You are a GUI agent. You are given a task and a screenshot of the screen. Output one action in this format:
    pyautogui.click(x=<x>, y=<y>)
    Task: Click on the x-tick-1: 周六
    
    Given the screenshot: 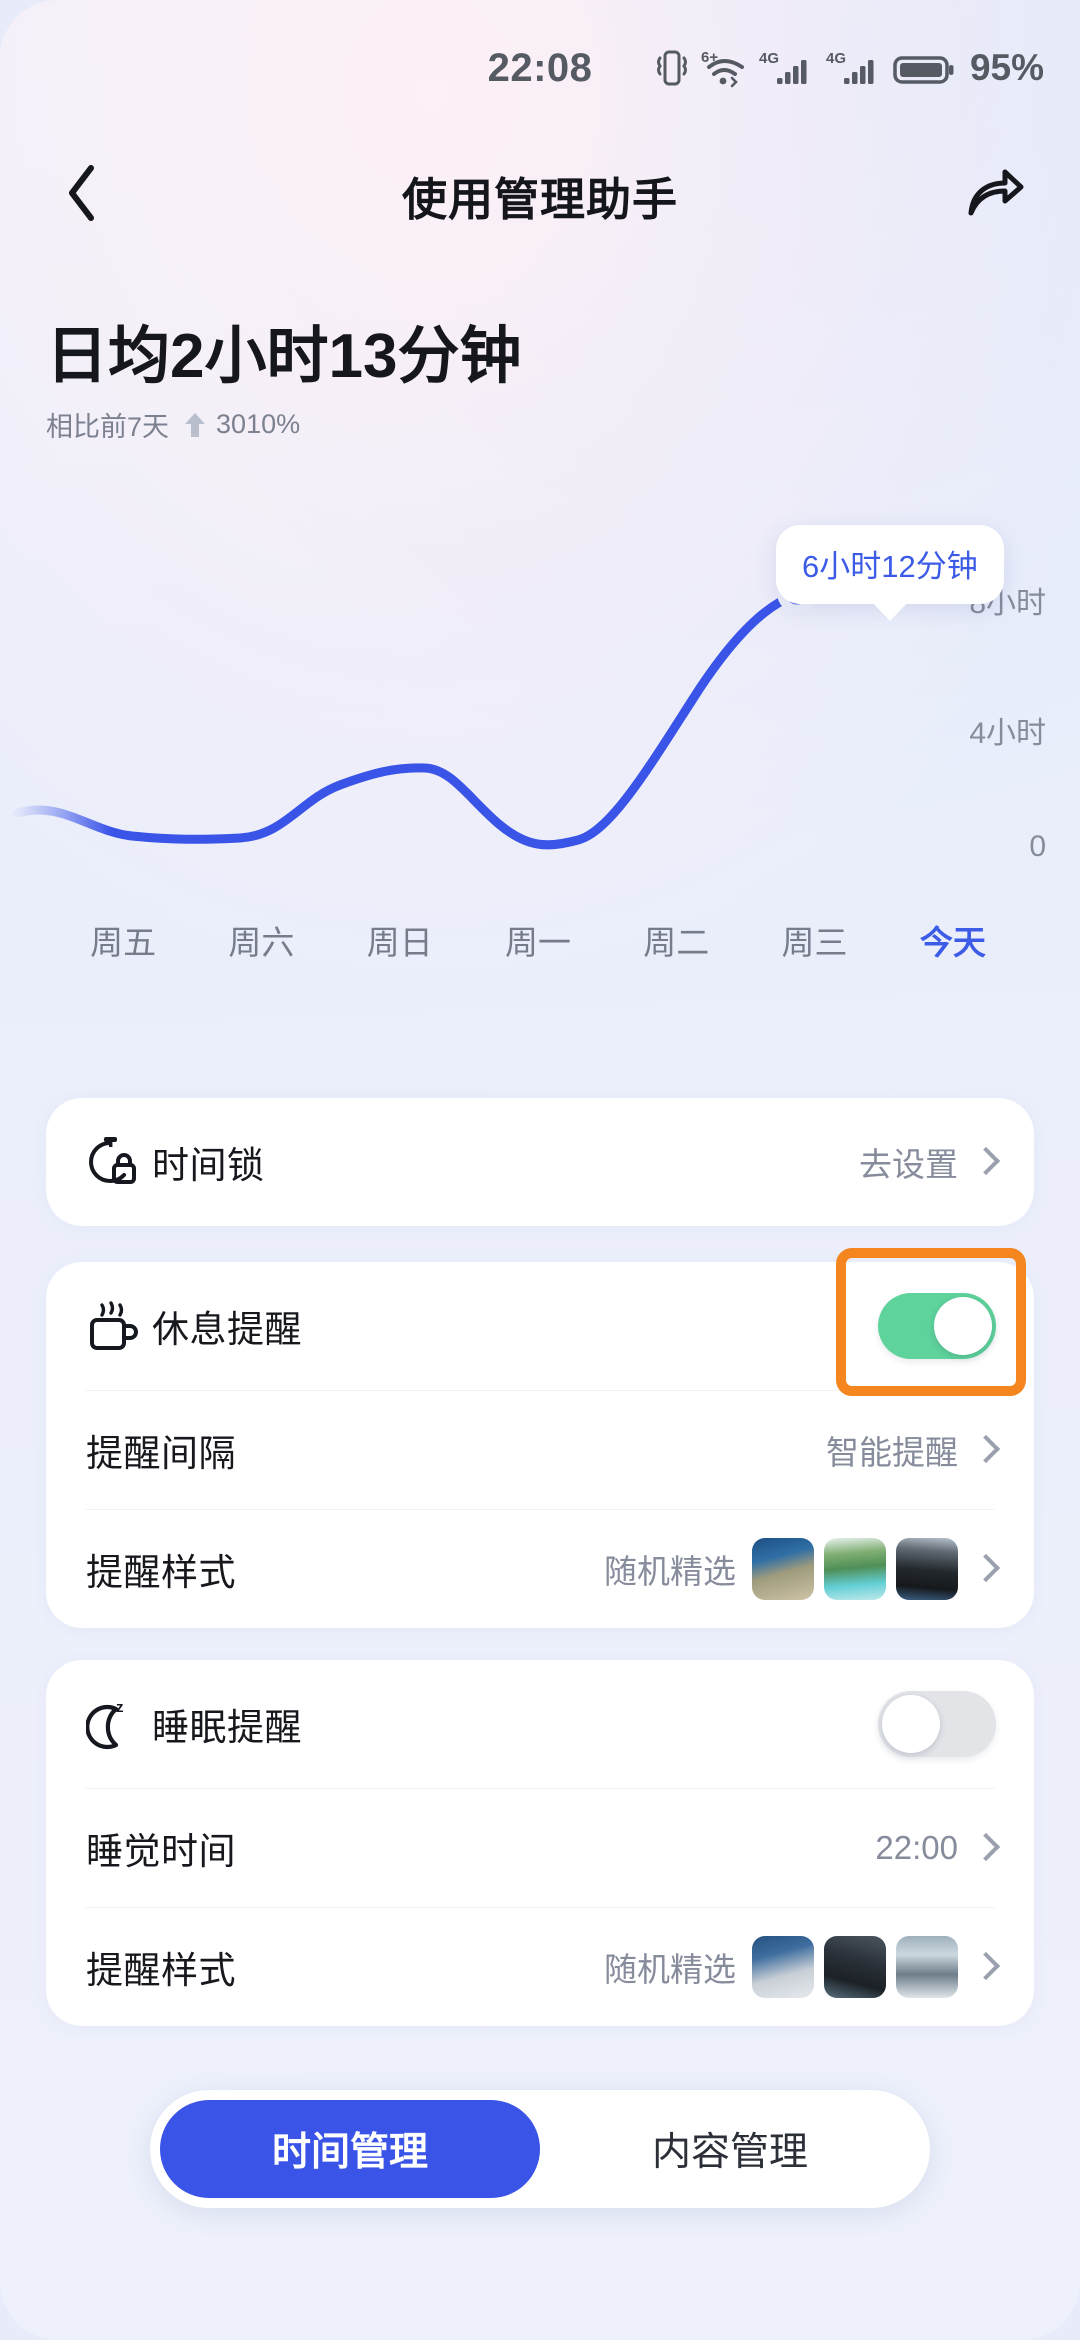 What is the action you would take?
    pyautogui.click(x=261, y=940)
    